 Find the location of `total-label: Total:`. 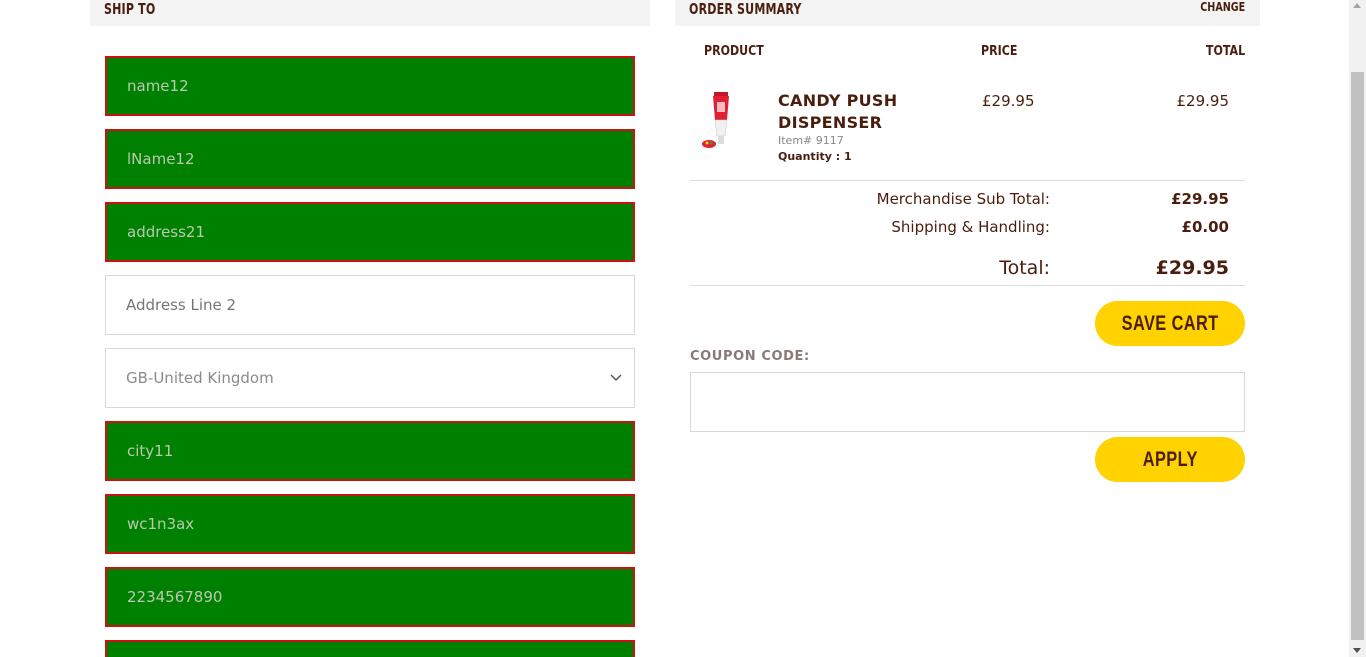

total-label: Total: is located at coordinates (1024, 268).